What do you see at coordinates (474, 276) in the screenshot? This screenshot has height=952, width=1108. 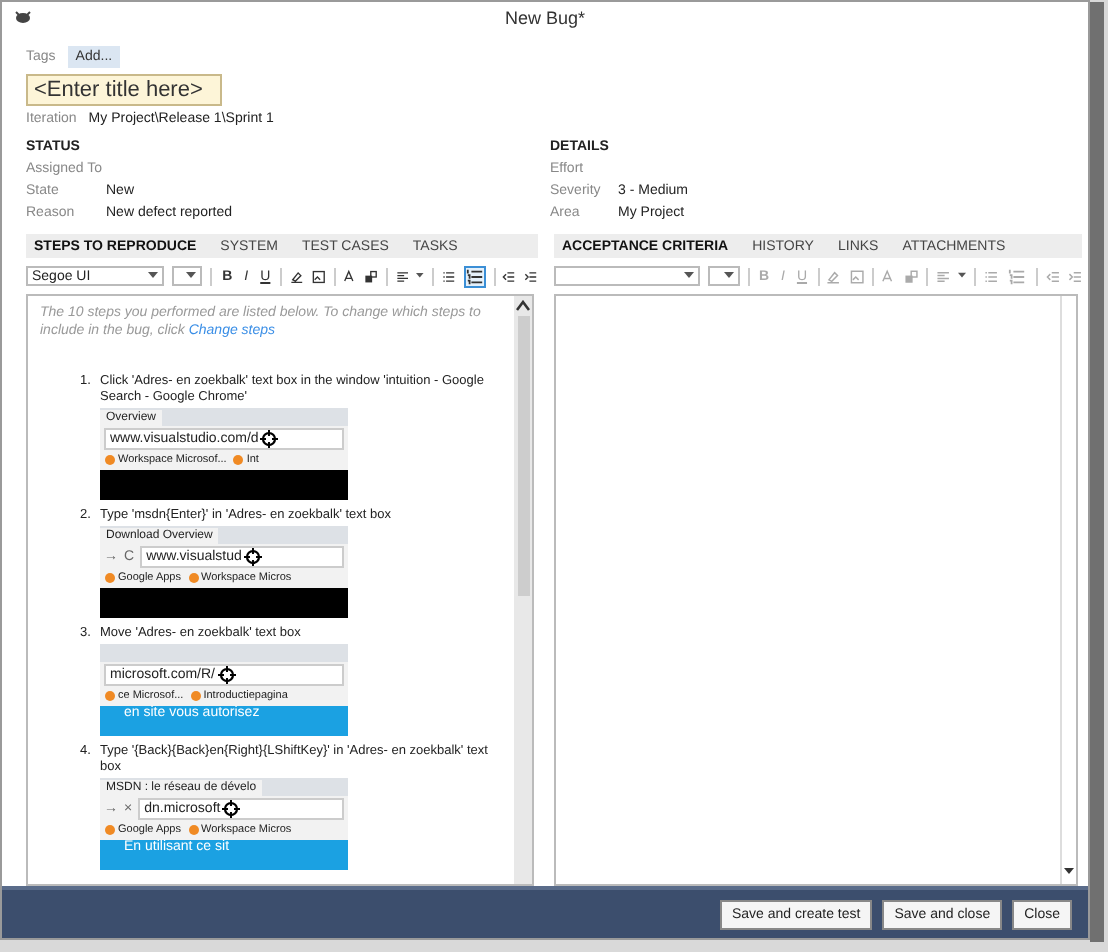 I see `numbered-list-button` at bounding box center [474, 276].